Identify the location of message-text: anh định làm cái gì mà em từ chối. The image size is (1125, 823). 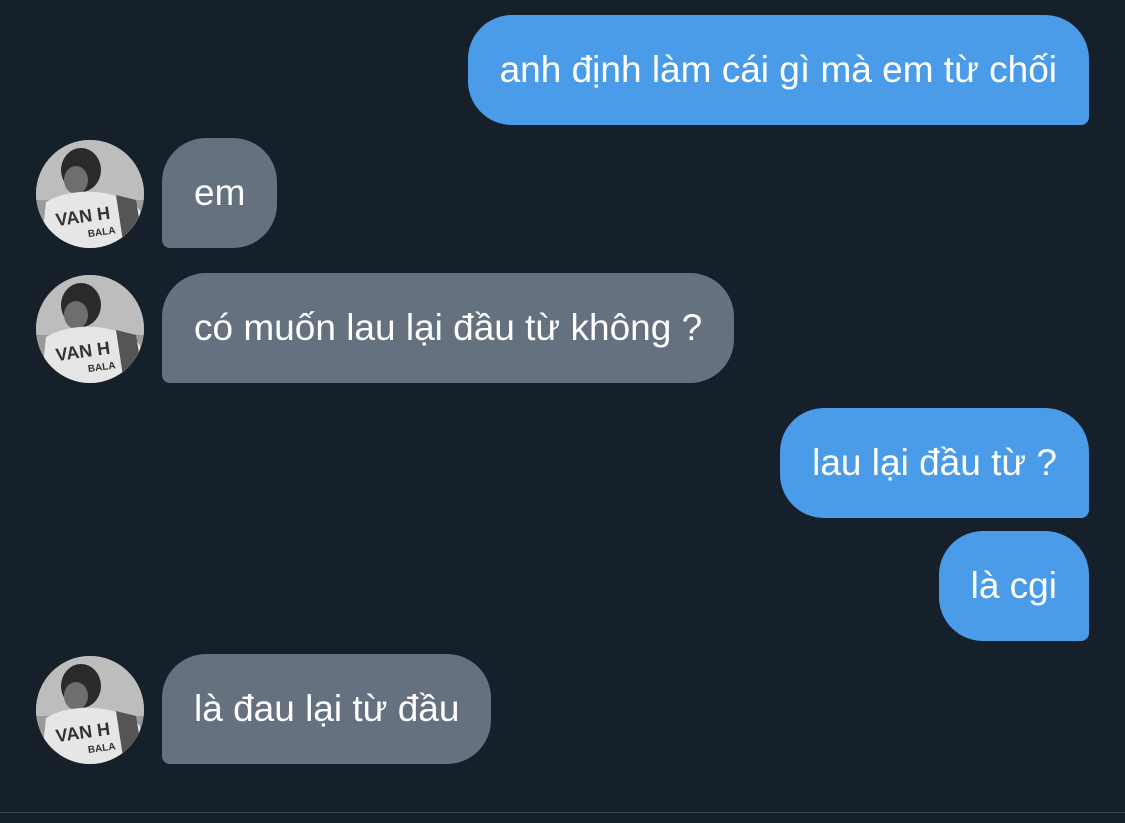
(778, 69).